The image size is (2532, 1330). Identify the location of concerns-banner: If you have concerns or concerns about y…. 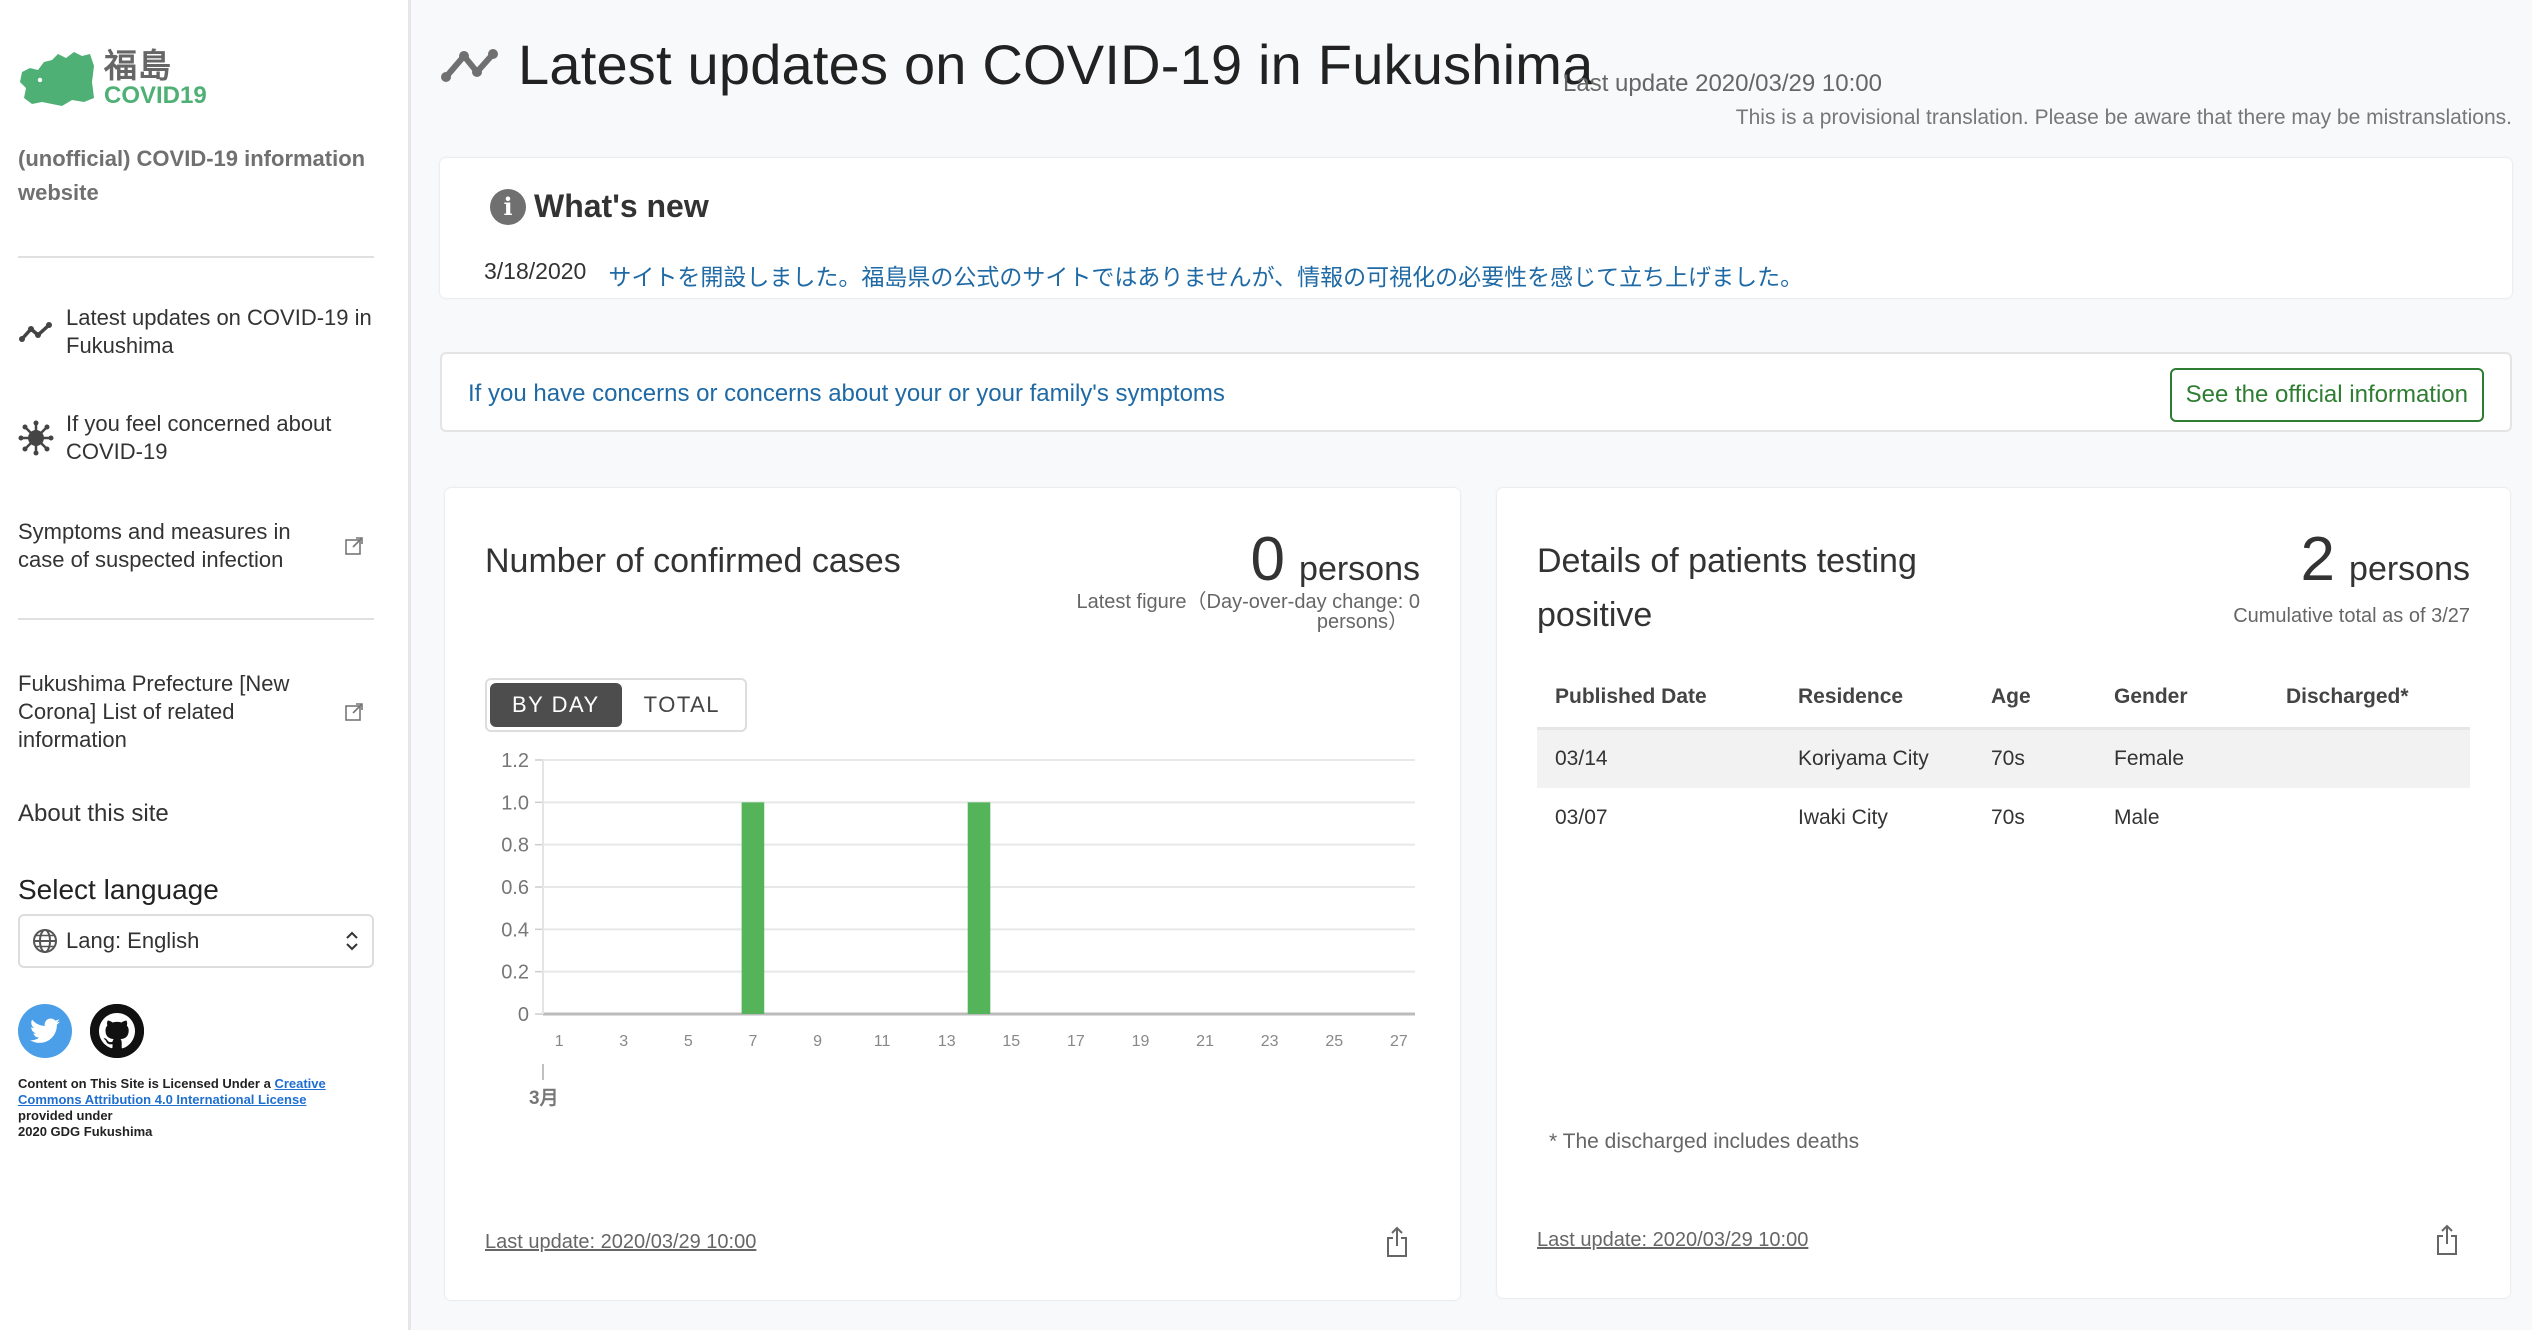
(1476, 392).